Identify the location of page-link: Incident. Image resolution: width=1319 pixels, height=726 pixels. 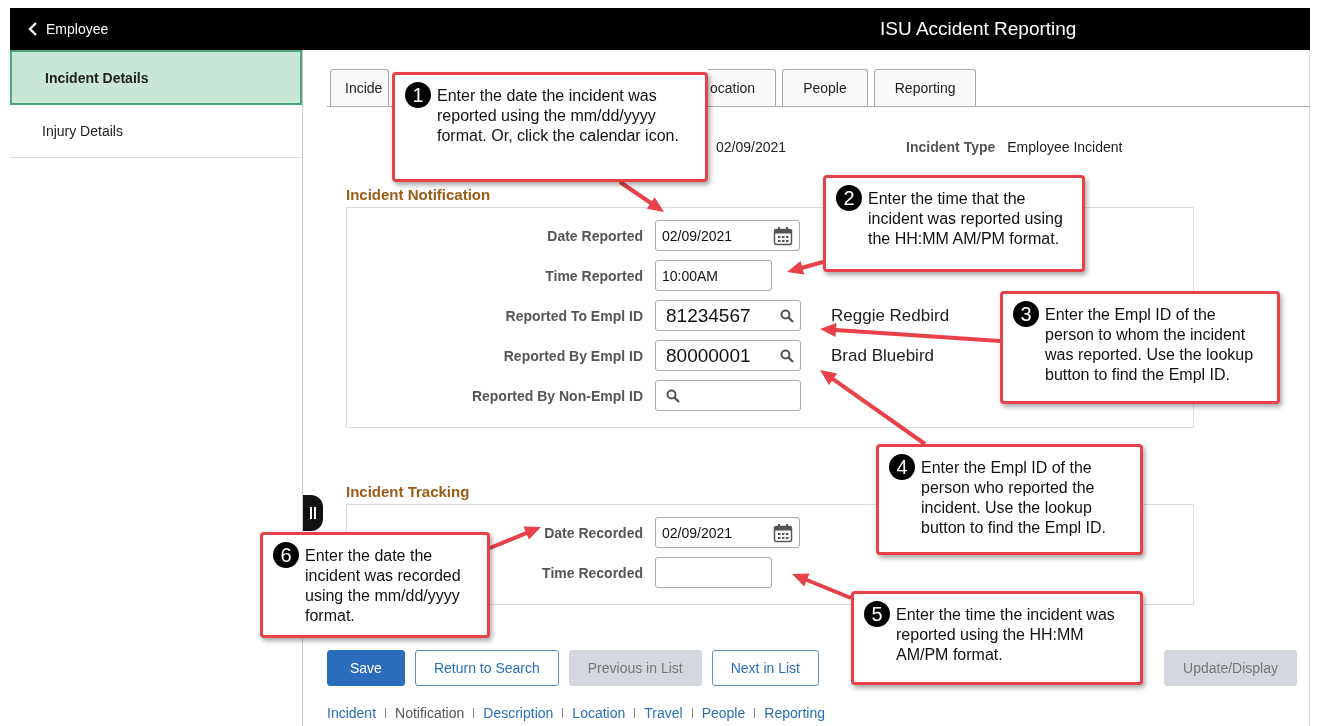
(352, 713).